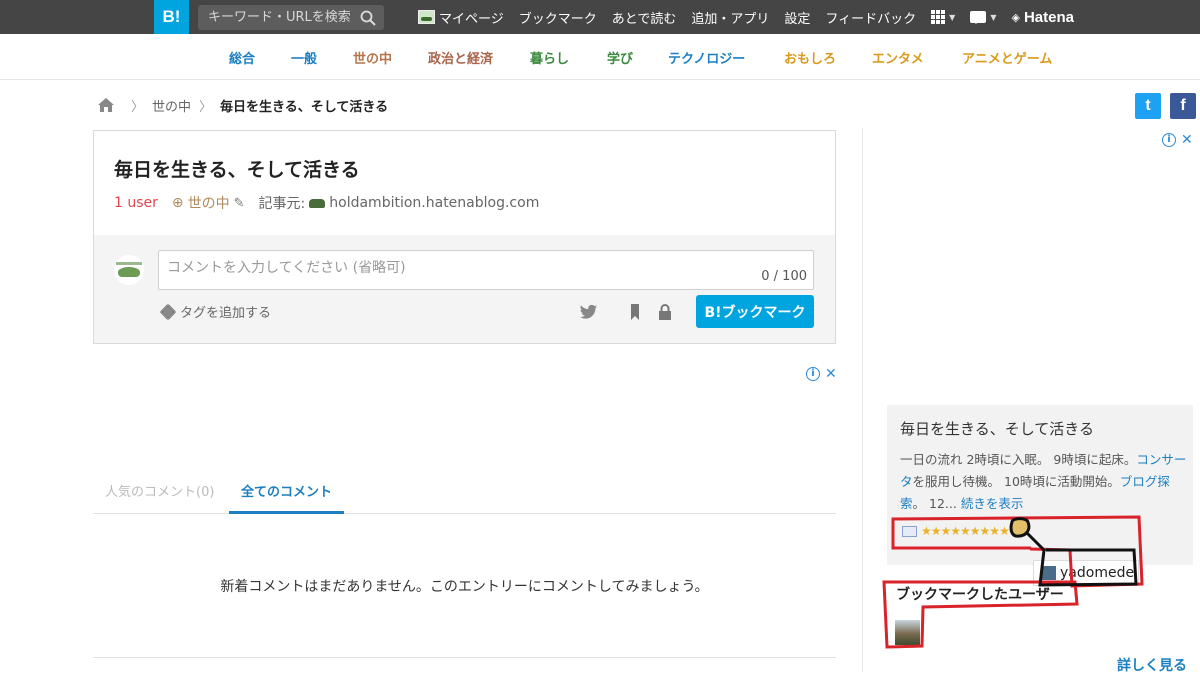 The image size is (1200, 675). I want to click on bookmarked-users-heading: ブックマークしたユーザー, so click(980, 595).